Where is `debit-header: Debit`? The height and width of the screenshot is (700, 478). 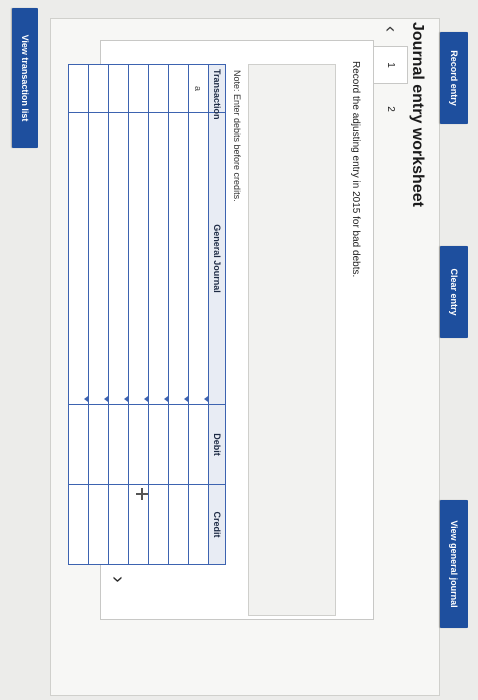
debit-header: Debit is located at coordinates (217, 444).